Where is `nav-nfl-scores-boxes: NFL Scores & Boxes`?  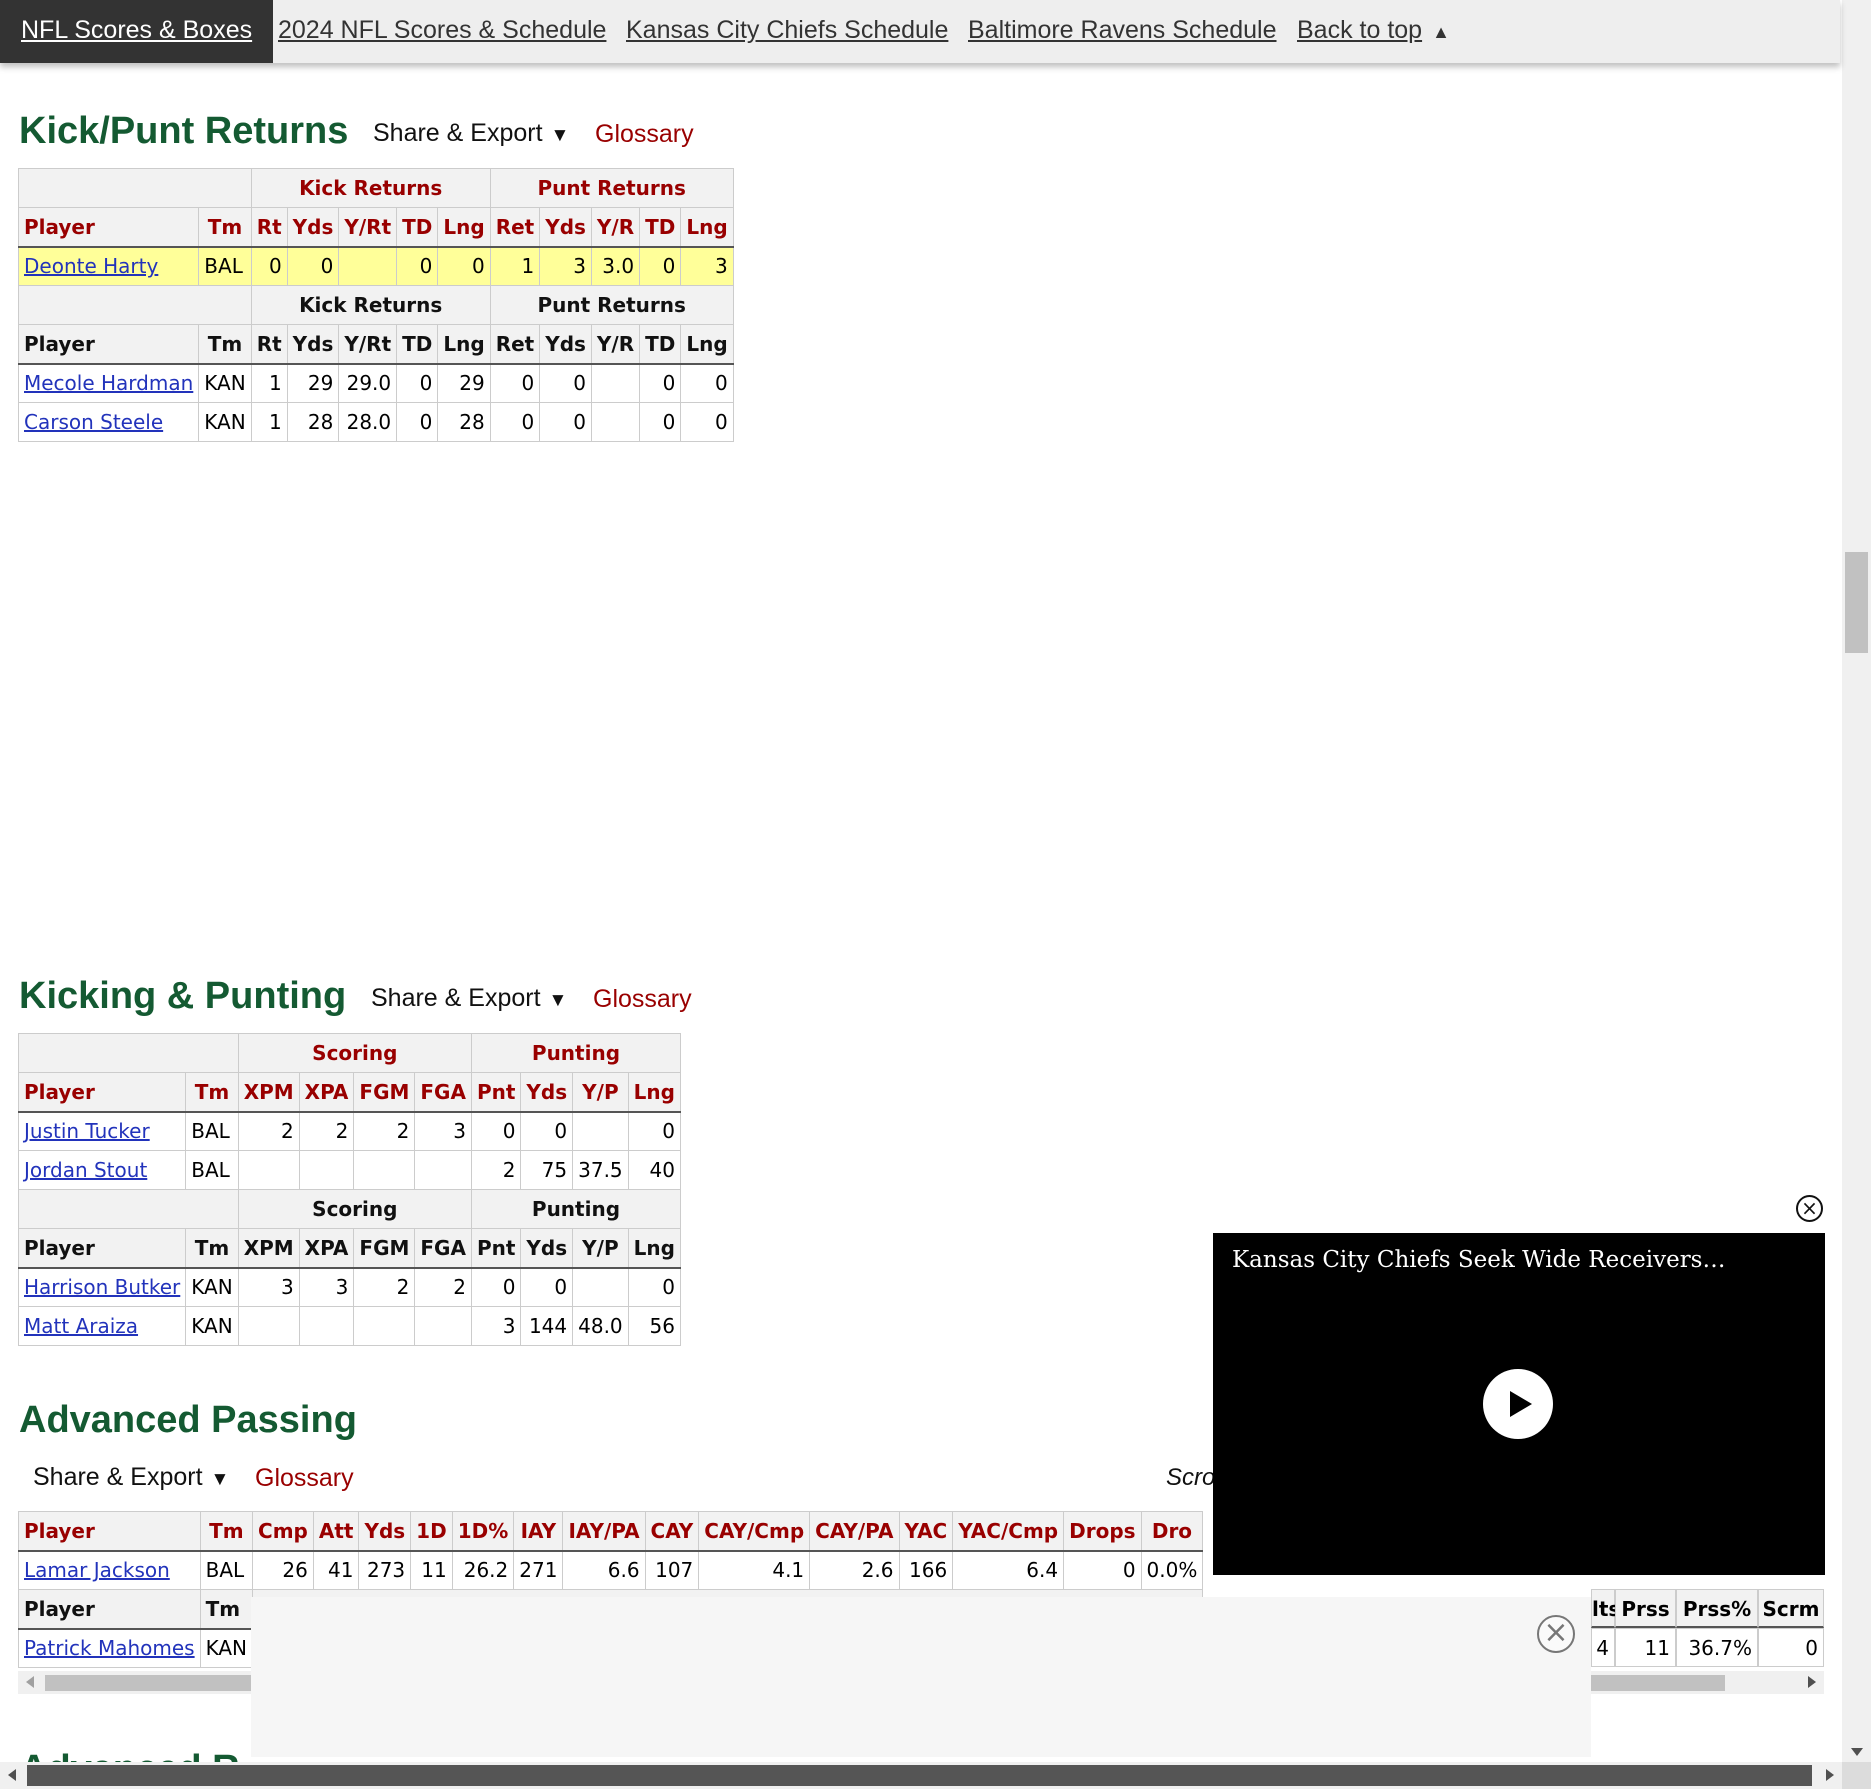 nav-nfl-scores-boxes: NFL Scores & Boxes is located at coordinates (137, 31).